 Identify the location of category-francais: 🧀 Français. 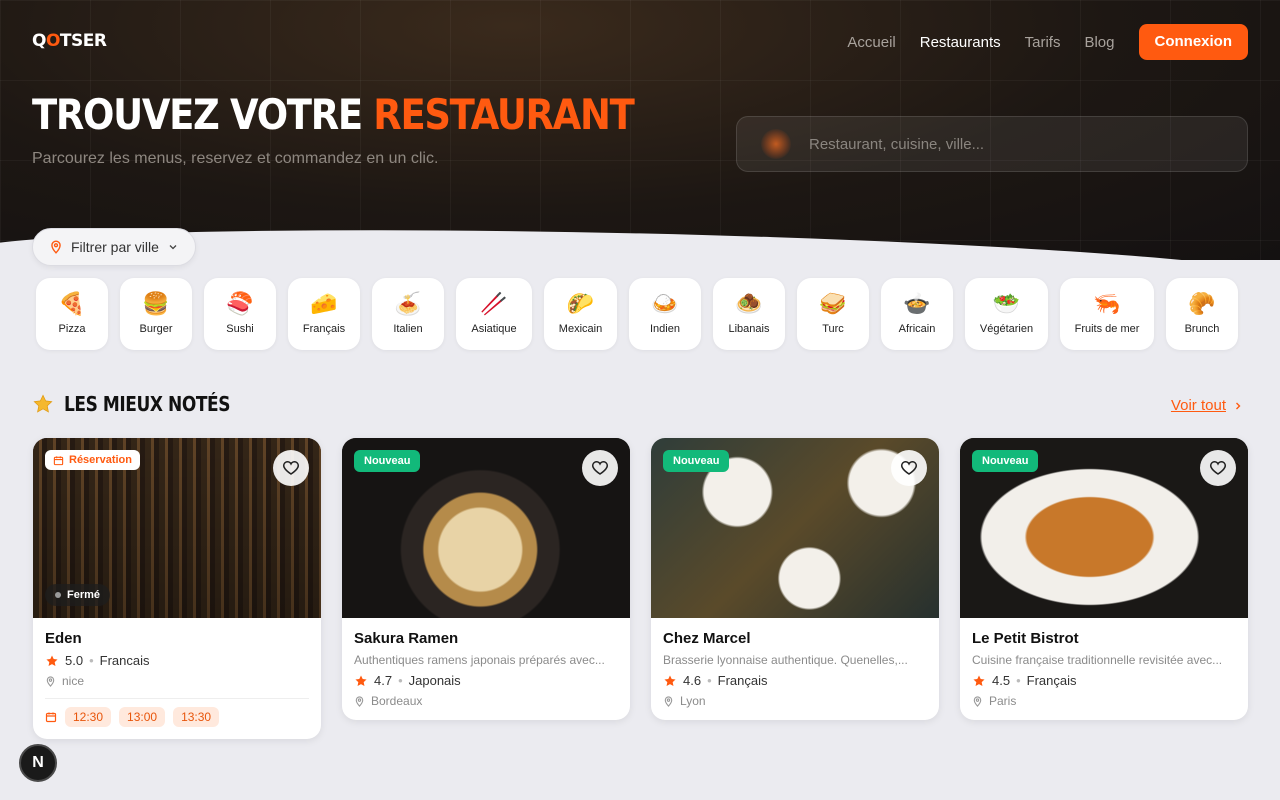
(324, 314).